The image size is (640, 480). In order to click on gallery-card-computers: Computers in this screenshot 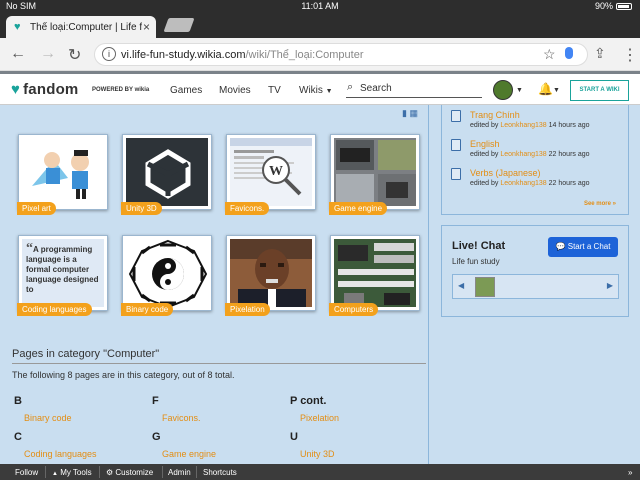, I will do `click(374, 275)`.